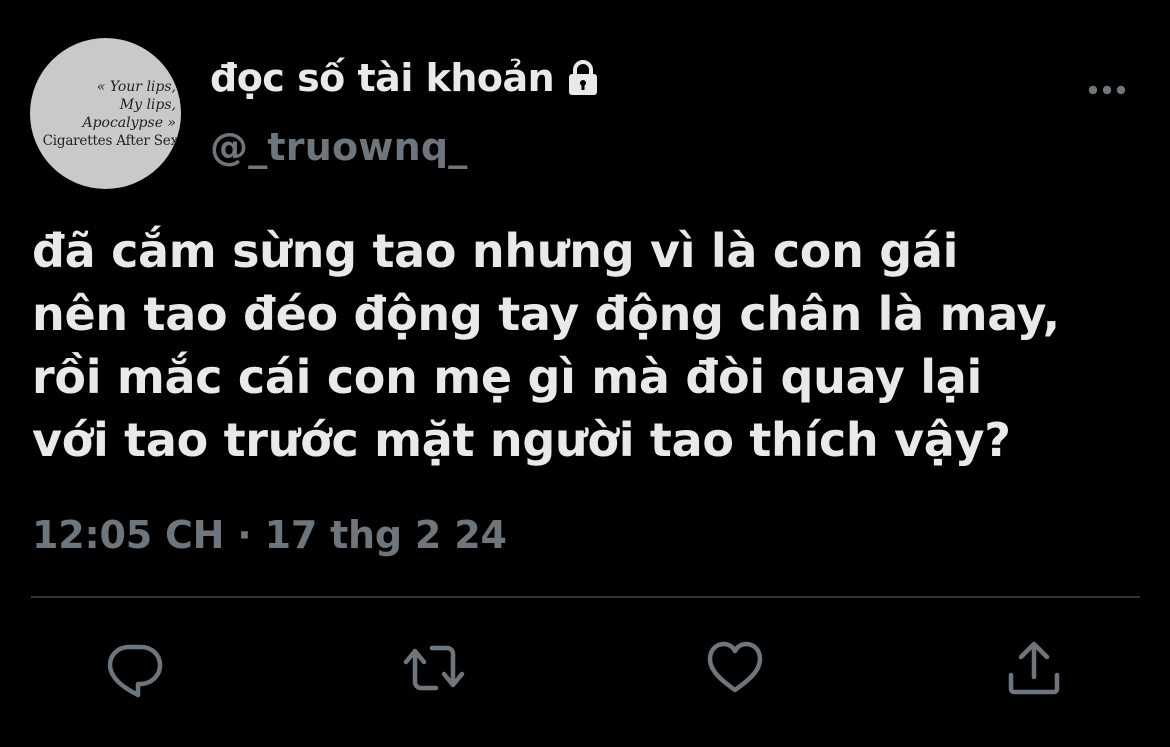  I want to click on like-icon, so click(735, 667).